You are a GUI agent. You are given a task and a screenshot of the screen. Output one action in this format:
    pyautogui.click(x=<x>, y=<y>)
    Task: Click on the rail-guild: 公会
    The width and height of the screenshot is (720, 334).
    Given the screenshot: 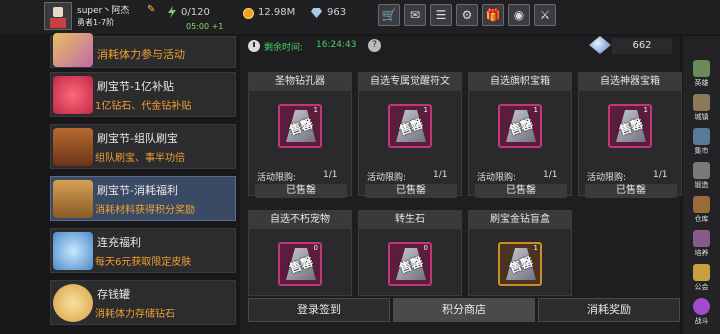 What is the action you would take?
    pyautogui.click(x=701, y=278)
    